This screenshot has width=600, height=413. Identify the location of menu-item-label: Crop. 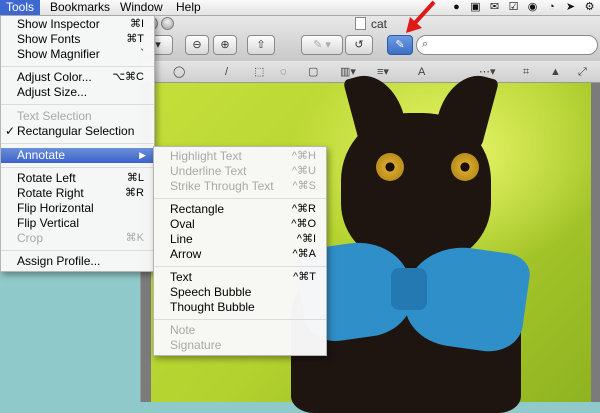
(30, 238).